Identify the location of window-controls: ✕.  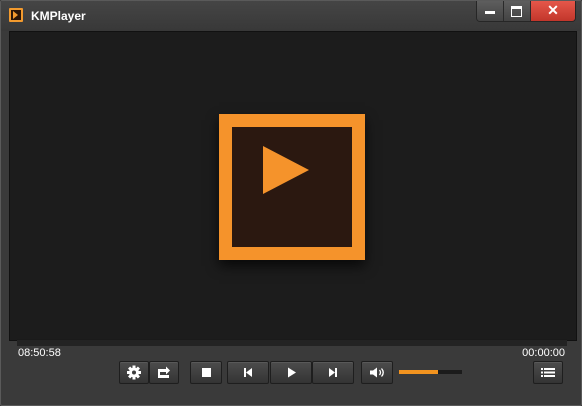
(526, 11).